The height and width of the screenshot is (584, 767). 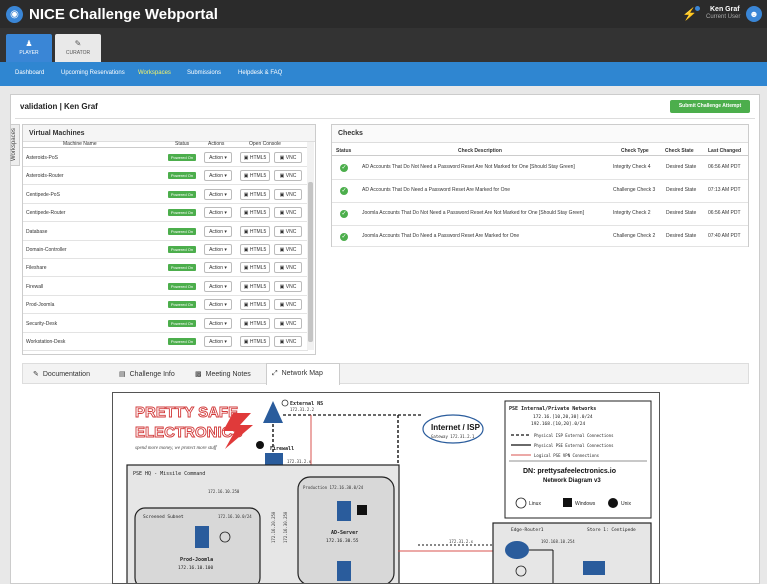 I want to click on pencil-icon: ✎, so click(x=36, y=374).